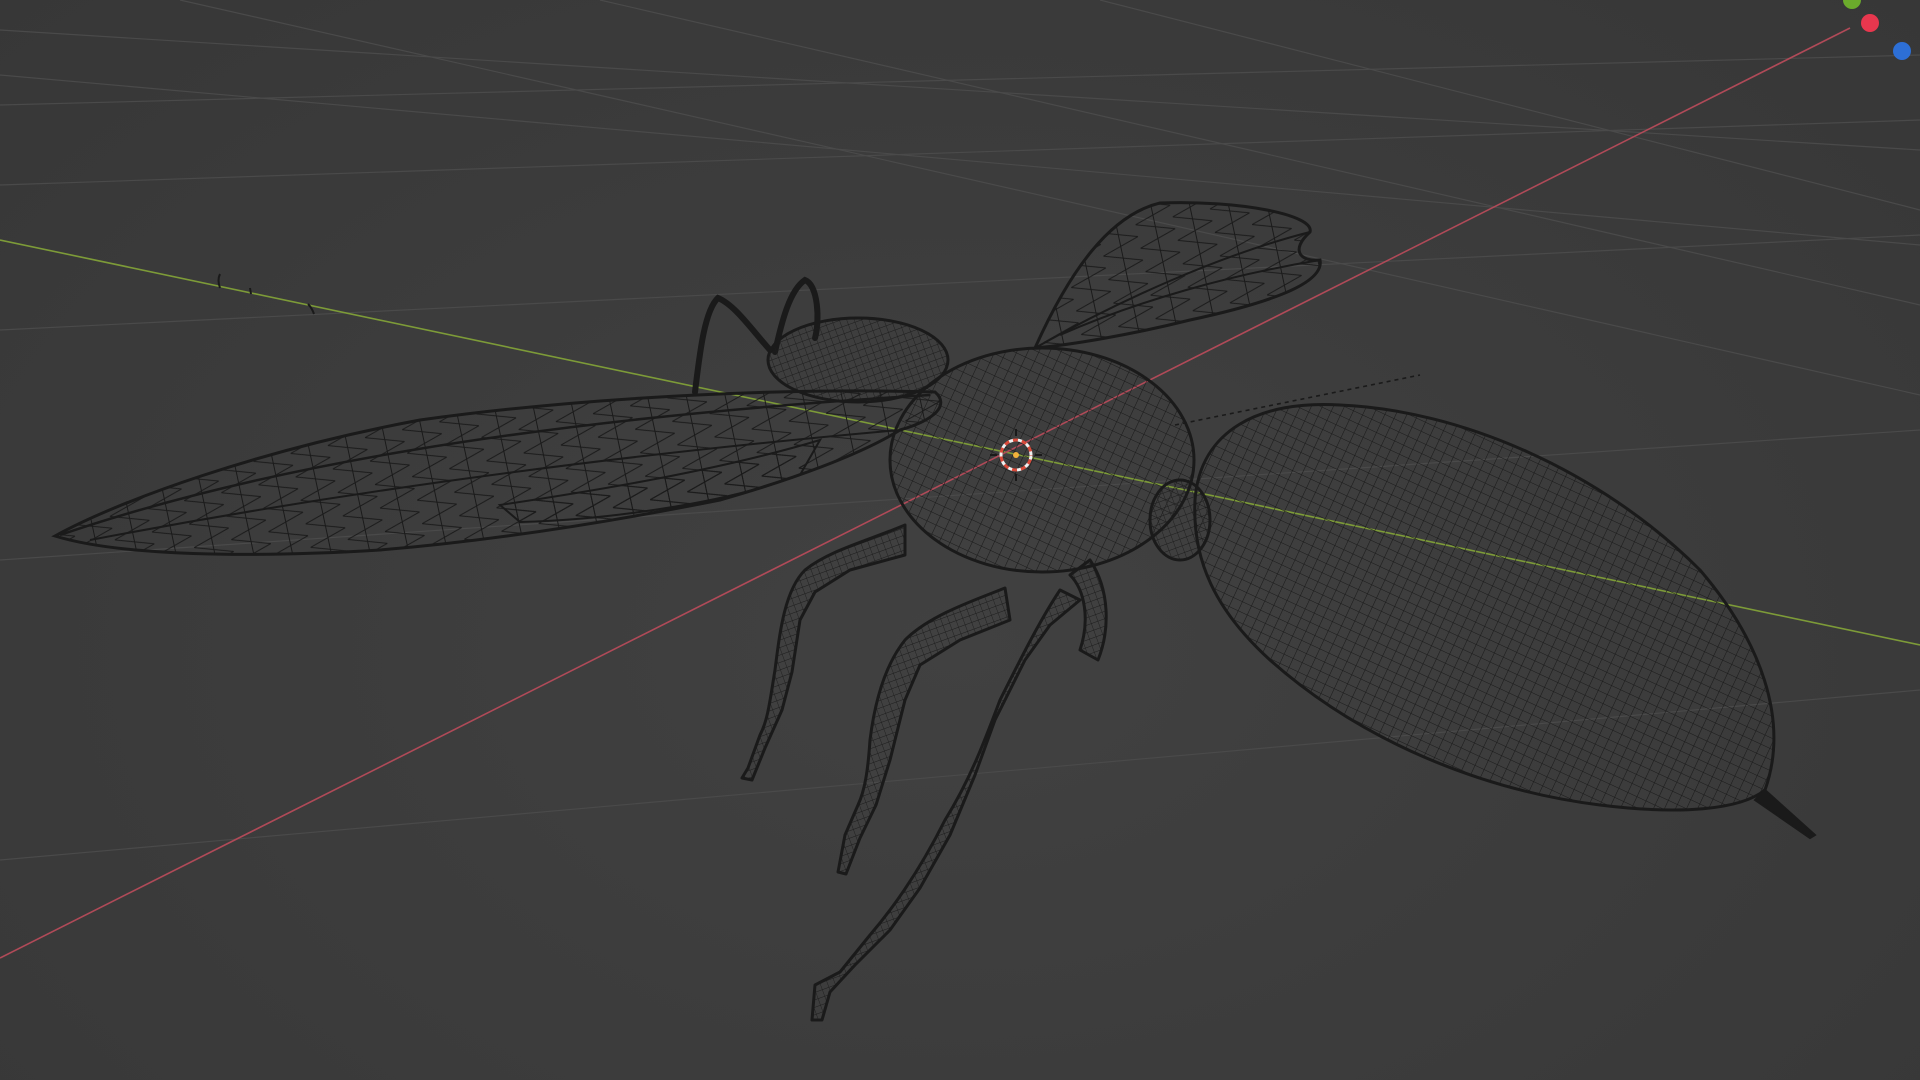 Image resolution: width=1920 pixels, height=1080 pixels. I want to click on wasp-legs, so click(924, 772).